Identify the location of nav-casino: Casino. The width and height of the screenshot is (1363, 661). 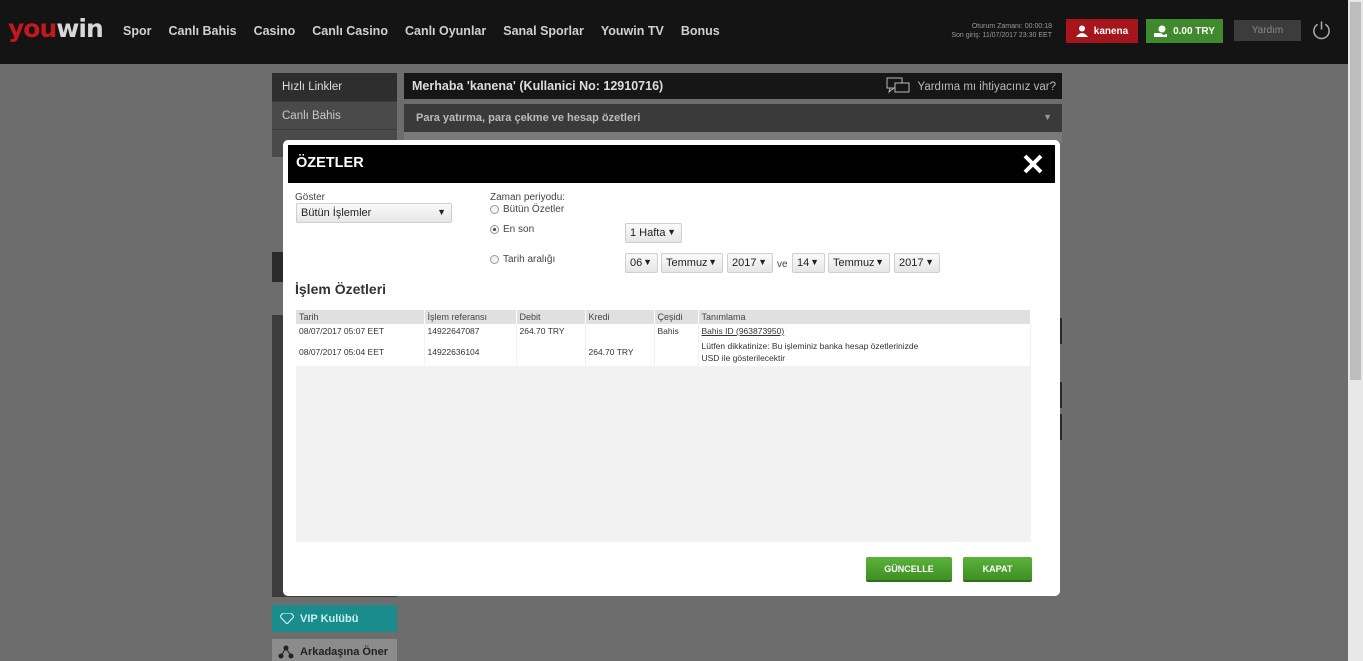
(275, 31).